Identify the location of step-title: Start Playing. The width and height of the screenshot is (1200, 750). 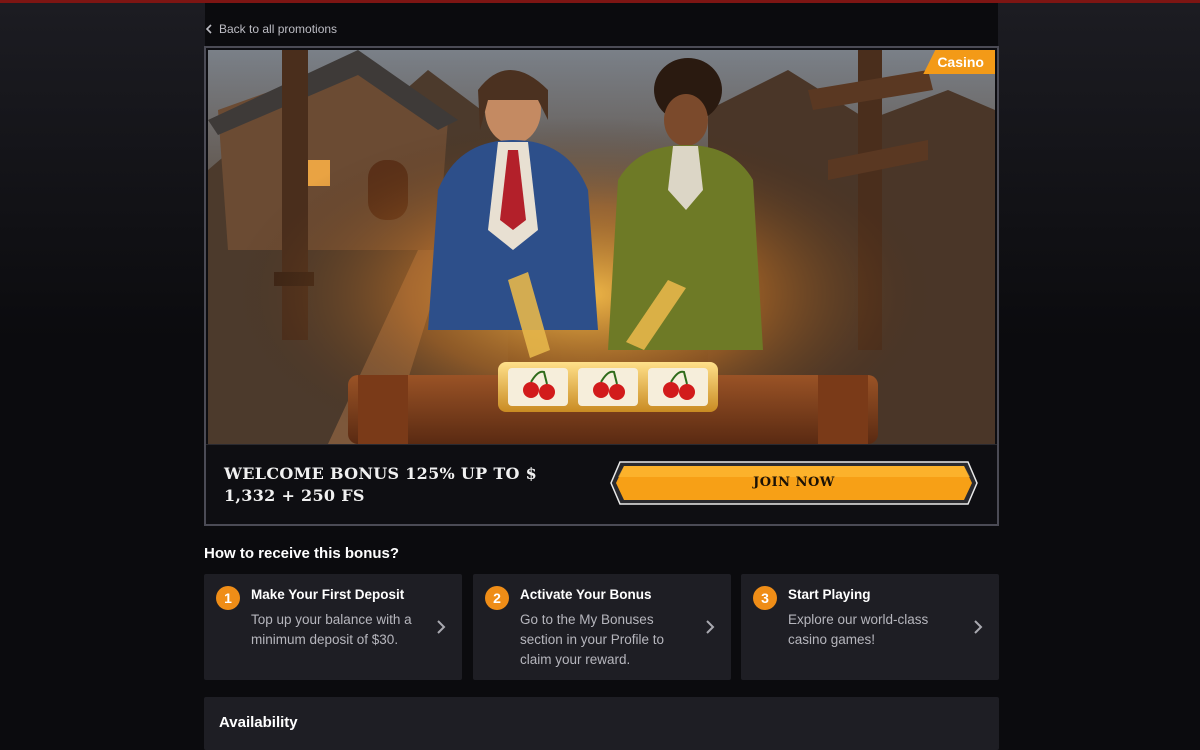
(829, 594).